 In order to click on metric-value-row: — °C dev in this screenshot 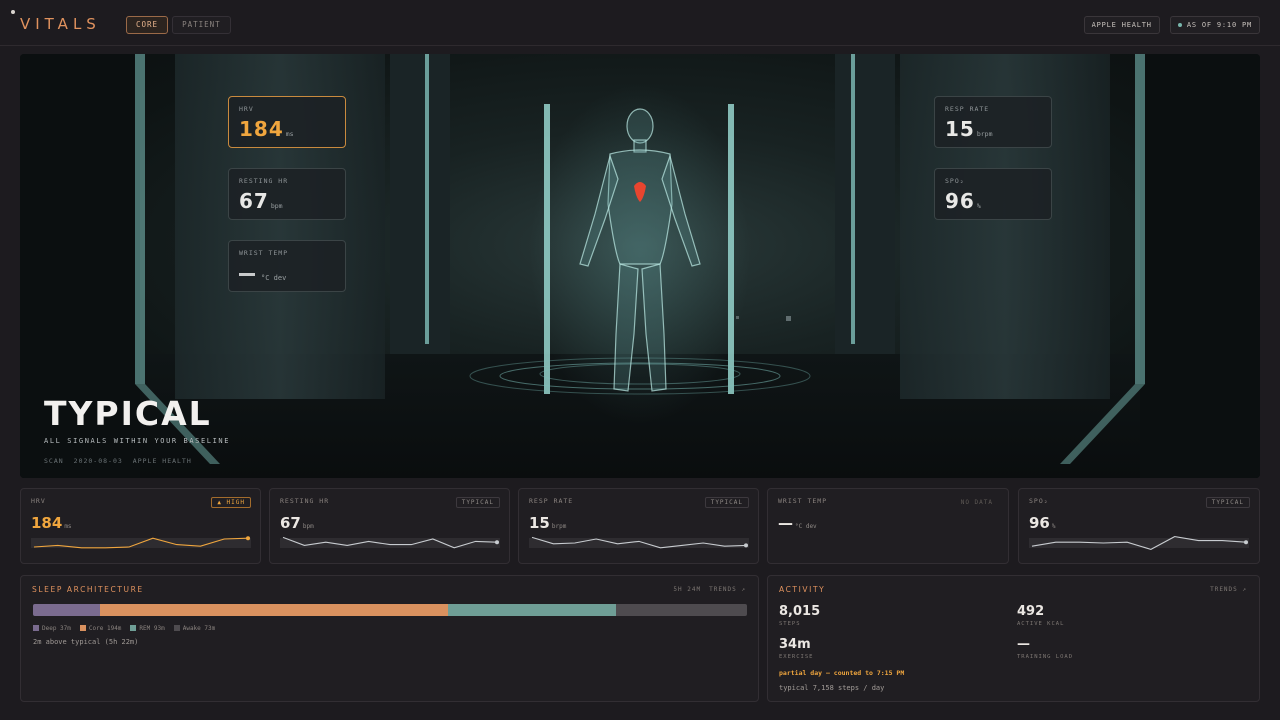, I will do `click(888, 523)`.